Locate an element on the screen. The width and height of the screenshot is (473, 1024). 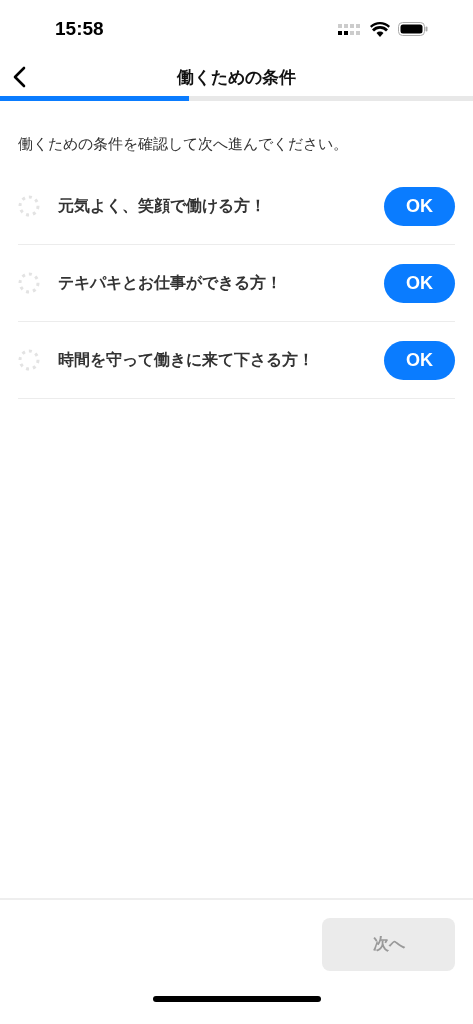
wifi-icon is located at coordinates (380, 29).